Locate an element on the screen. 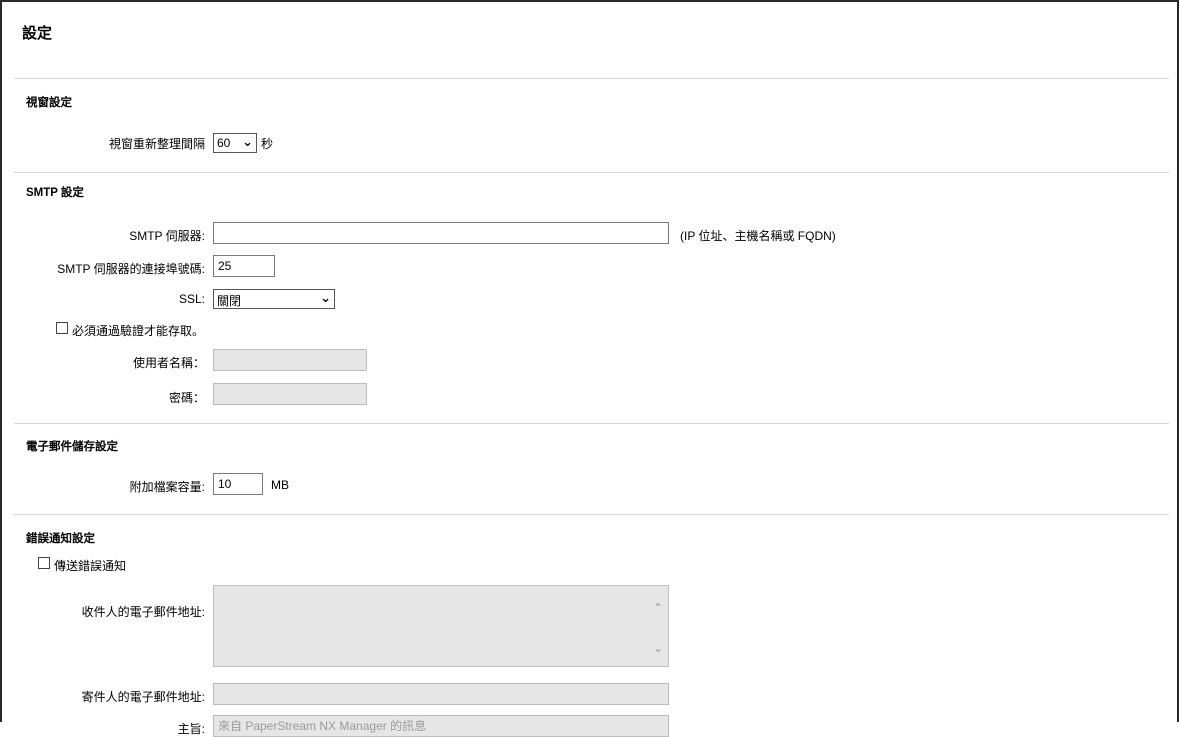  refresh-interval-unit: 秒 is located at coordinates (267, 144).